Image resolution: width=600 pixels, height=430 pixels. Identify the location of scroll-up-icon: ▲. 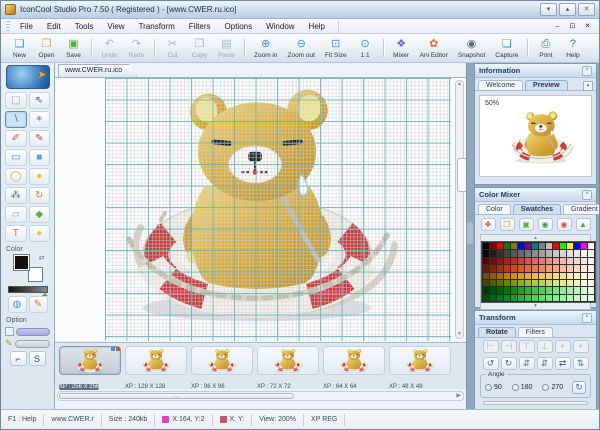
(459, 84).